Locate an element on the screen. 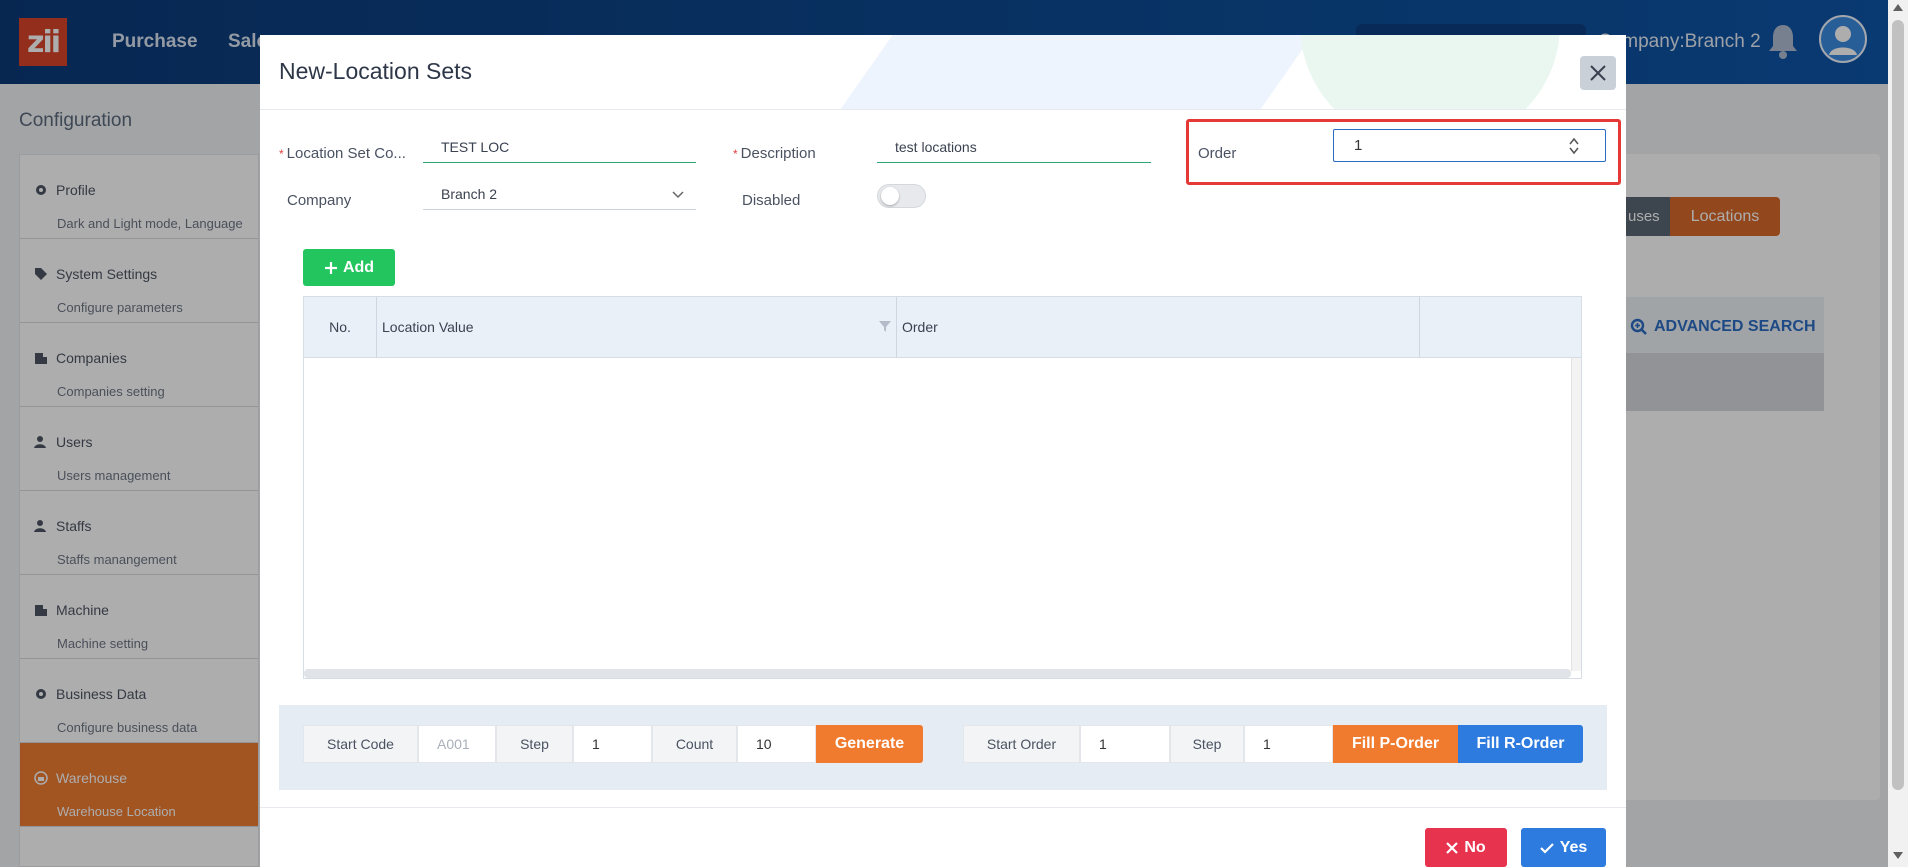 The width and height of the screenshot is (1908, 867). start-order-label: Start Order is located at coordinates (1021, 744).